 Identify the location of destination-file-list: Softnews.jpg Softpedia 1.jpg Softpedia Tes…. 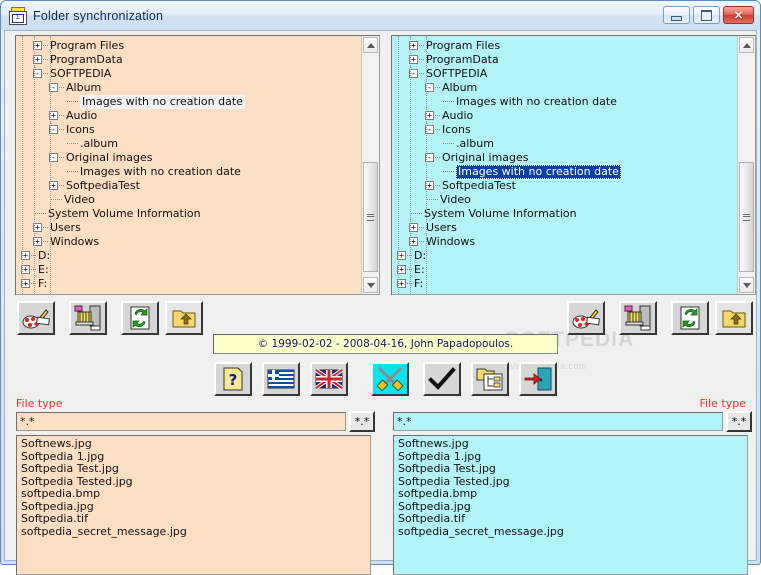
(570, 505).